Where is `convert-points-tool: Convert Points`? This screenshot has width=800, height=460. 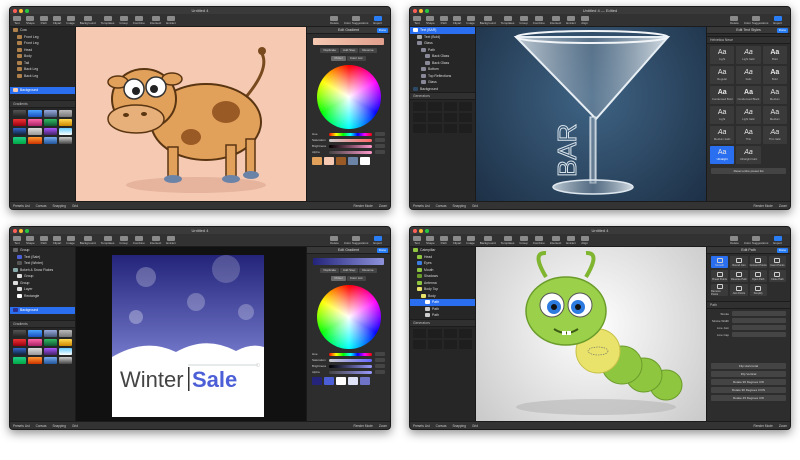
convert-points-tool: Convert Points is located at coordinates (758, 262).